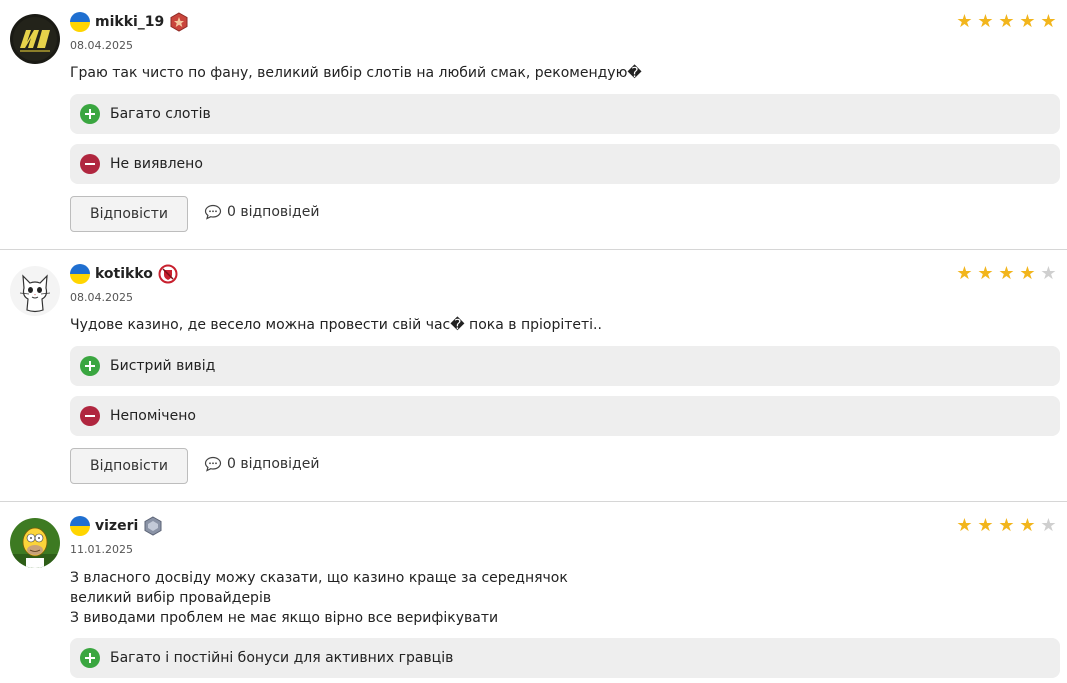 Image resolution: width=1067 pixels, height=683 pixels. What do you see at coordinates (565, 114) in the screenshot?
I see `pros-item: Багато слотів` at bounding box center [565, 114].